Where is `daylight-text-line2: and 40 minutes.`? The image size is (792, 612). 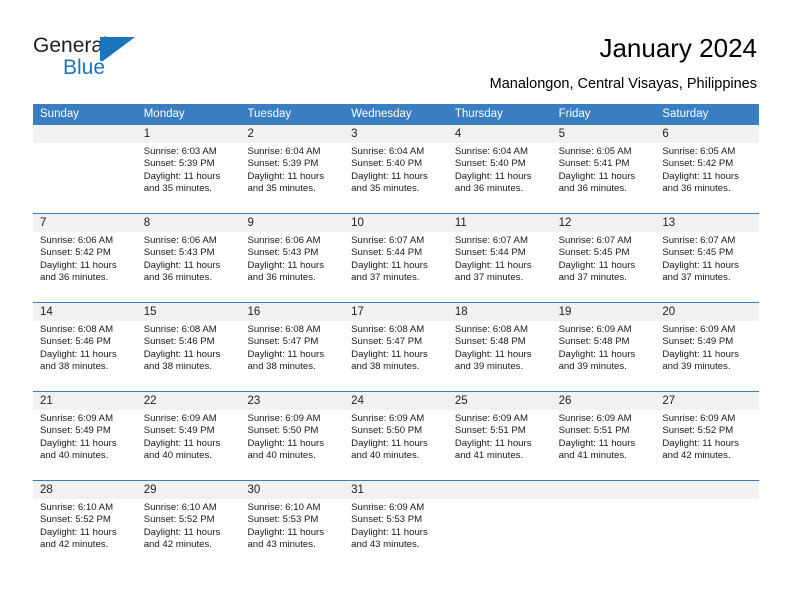 daylight-text-line2: and 40 minutes. is located at coordinates (385, 456).